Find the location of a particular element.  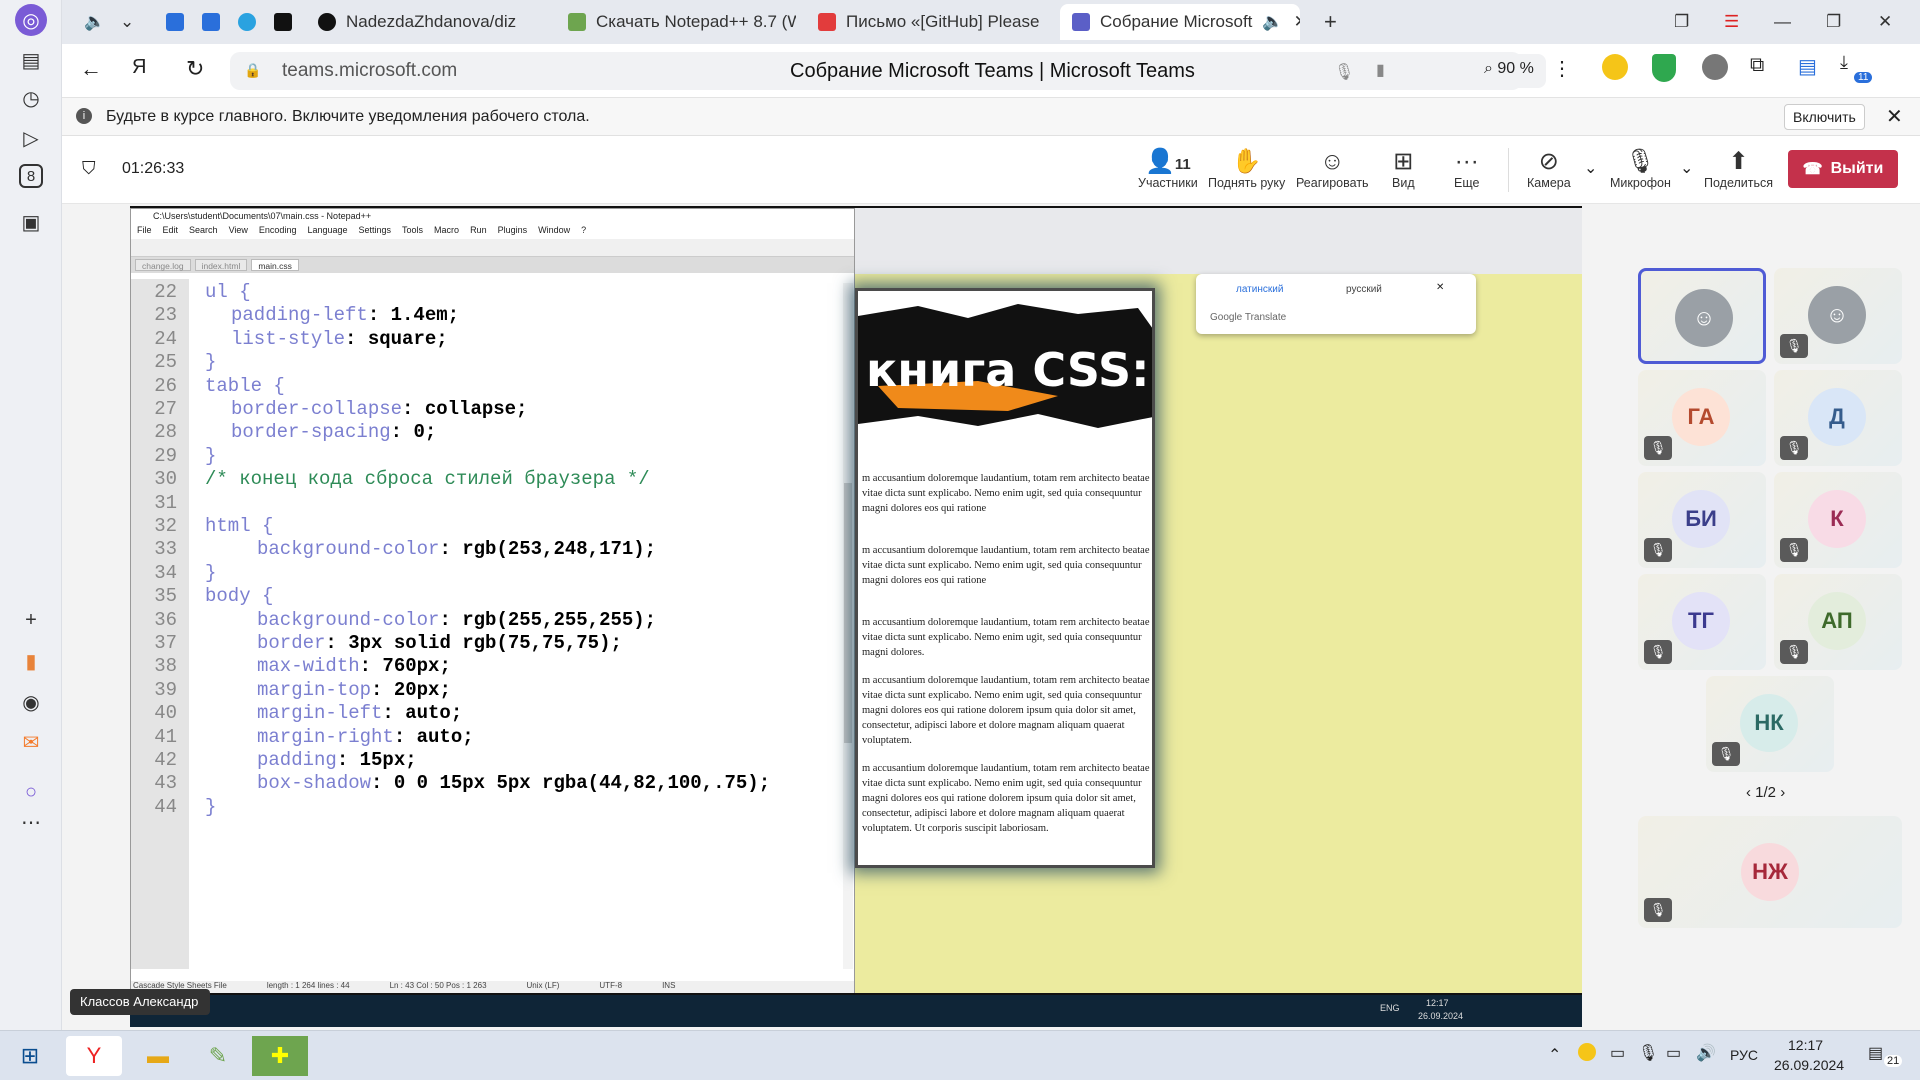

tab-github: NadezdaZhdanova/diz is located at coordinates (426, 22).